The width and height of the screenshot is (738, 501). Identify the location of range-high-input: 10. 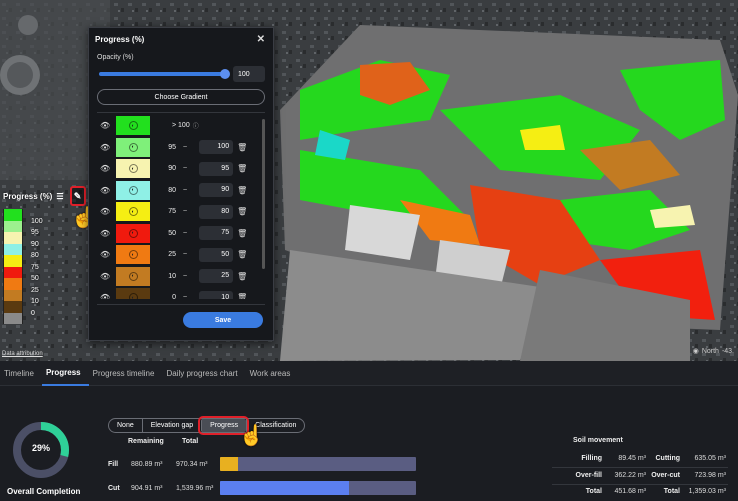
(216, 294).